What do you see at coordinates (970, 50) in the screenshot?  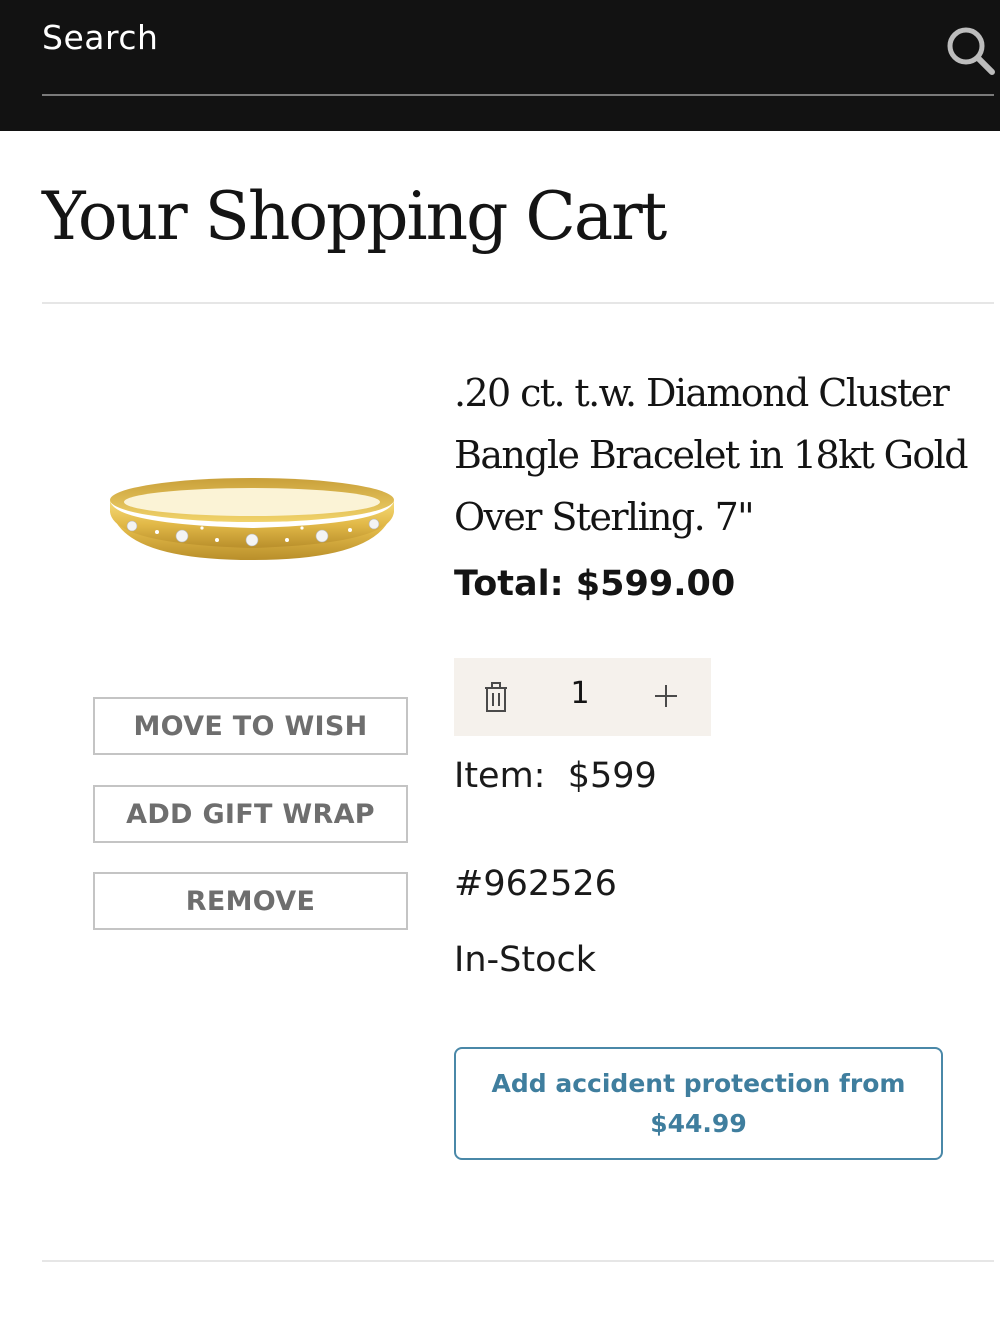 I see `search-icon` at bounding box center [970, 50].